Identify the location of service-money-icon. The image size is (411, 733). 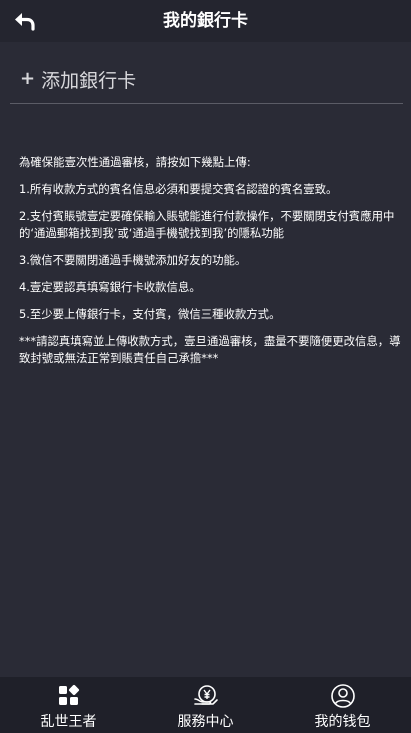
(205, 695).